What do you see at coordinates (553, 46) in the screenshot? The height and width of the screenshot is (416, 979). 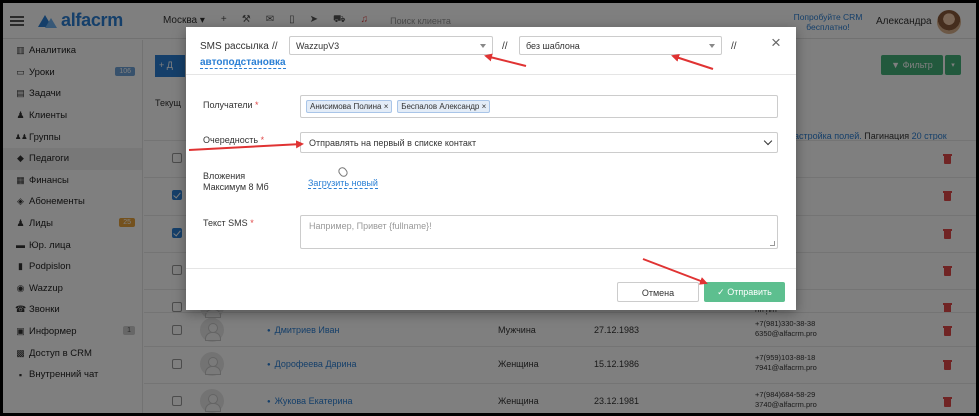 I see `template-value: без шаблона` at bounding box center [553, 46].